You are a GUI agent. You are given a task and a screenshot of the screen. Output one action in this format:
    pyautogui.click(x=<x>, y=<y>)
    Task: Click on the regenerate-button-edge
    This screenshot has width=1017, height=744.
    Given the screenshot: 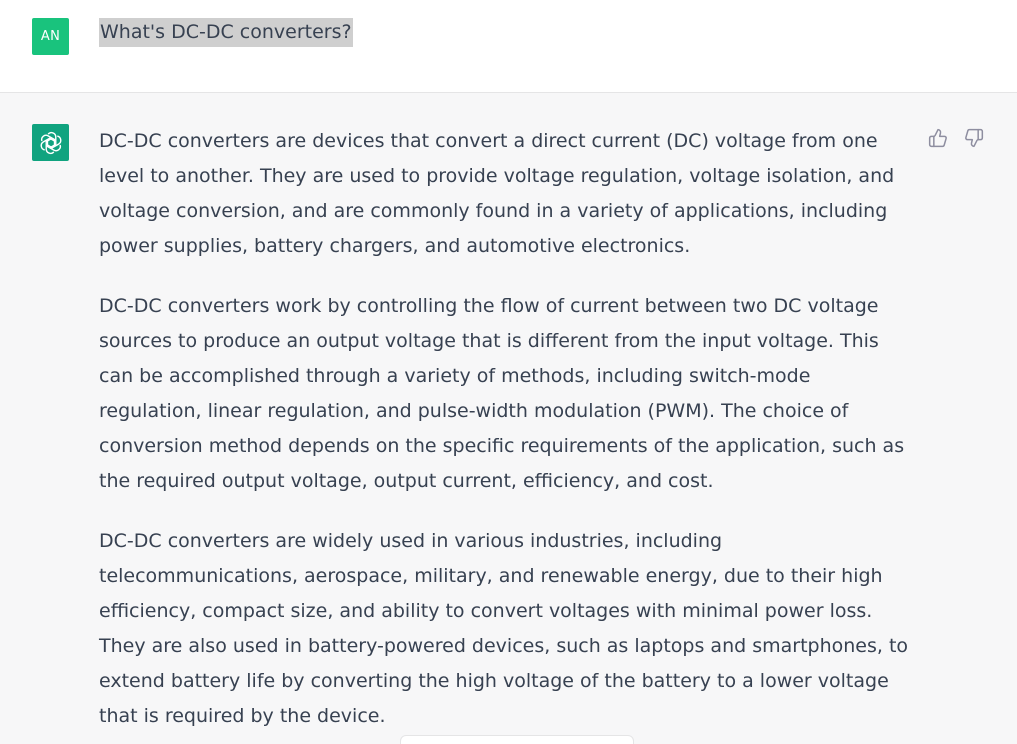 What is the action you would take?
    pyautogui.click(x=517, y=739)
    